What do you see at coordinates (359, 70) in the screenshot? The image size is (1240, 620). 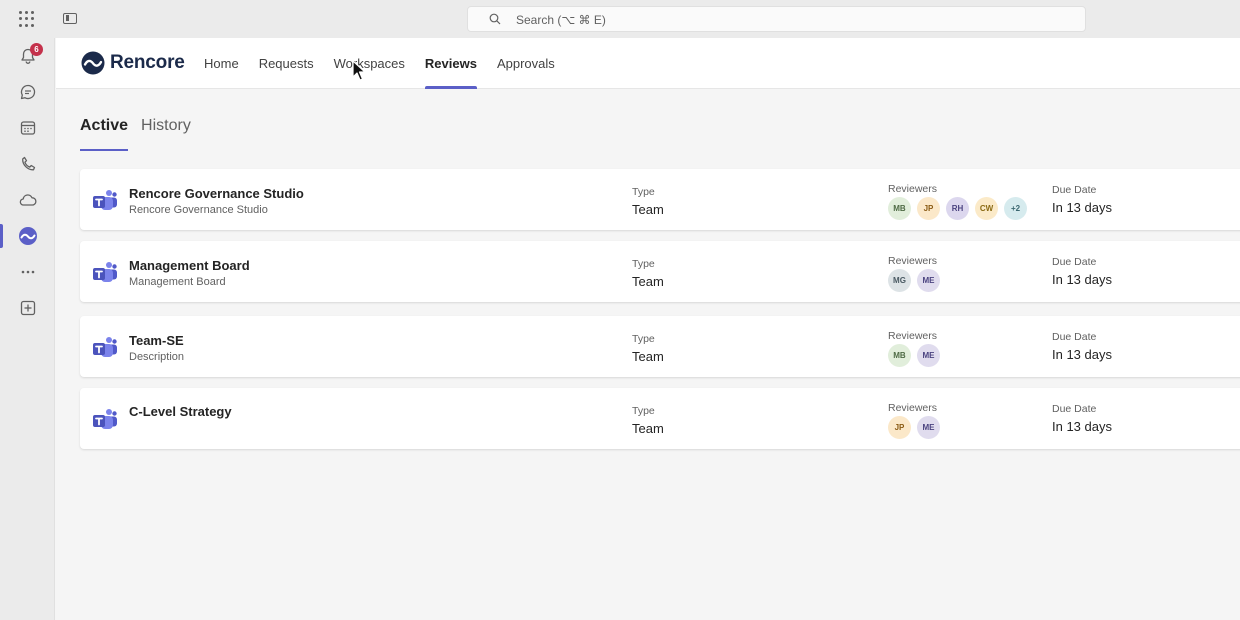 I see `mouse-cursor-icon` at bounding box center [359, 70].